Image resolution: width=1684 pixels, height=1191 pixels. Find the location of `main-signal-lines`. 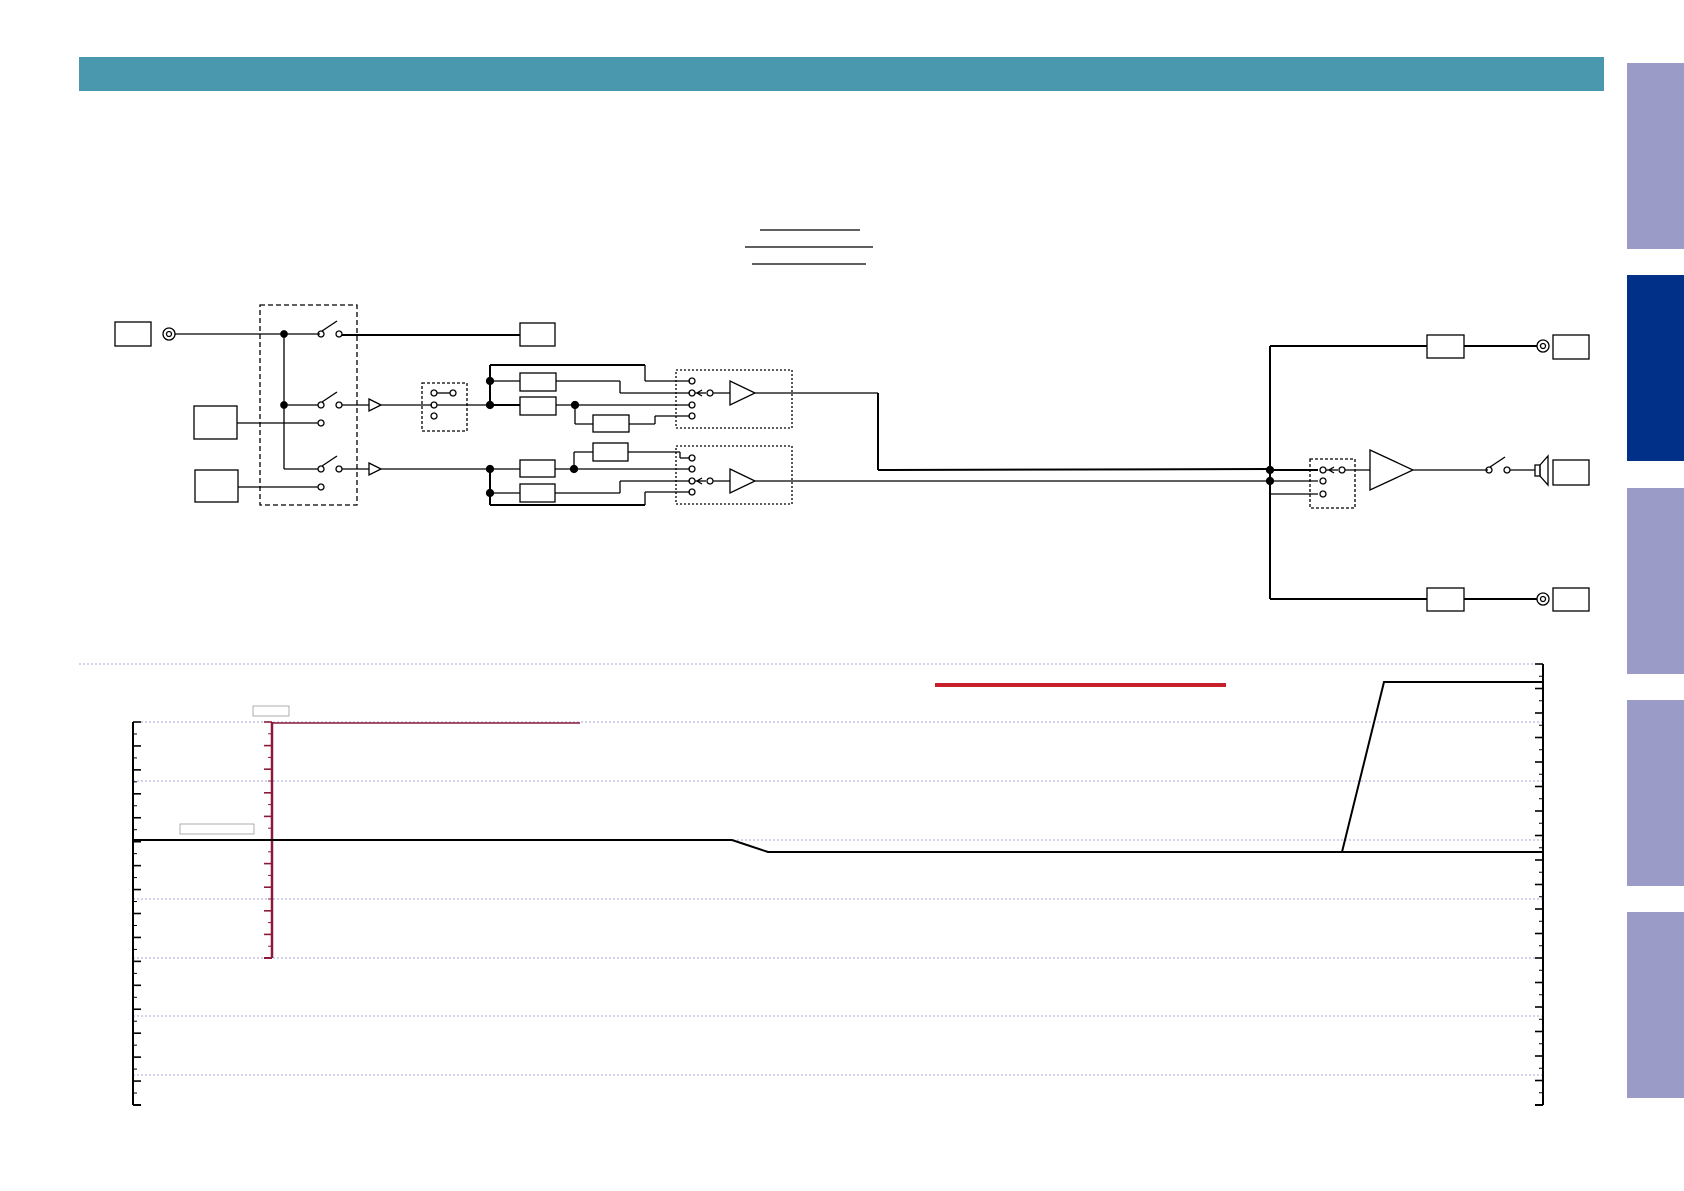

main-signal-lines is located at coordinates (1074, 432).